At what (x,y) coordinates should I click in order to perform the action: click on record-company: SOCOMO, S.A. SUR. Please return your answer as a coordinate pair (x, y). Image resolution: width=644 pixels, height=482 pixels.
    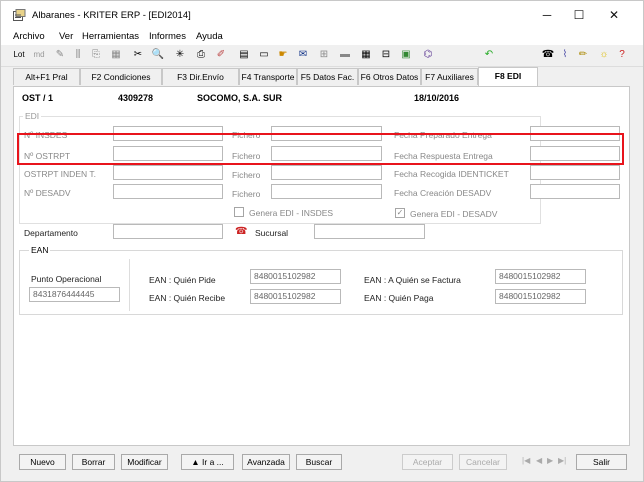
    Looking at the image, I should click on (240, 98).